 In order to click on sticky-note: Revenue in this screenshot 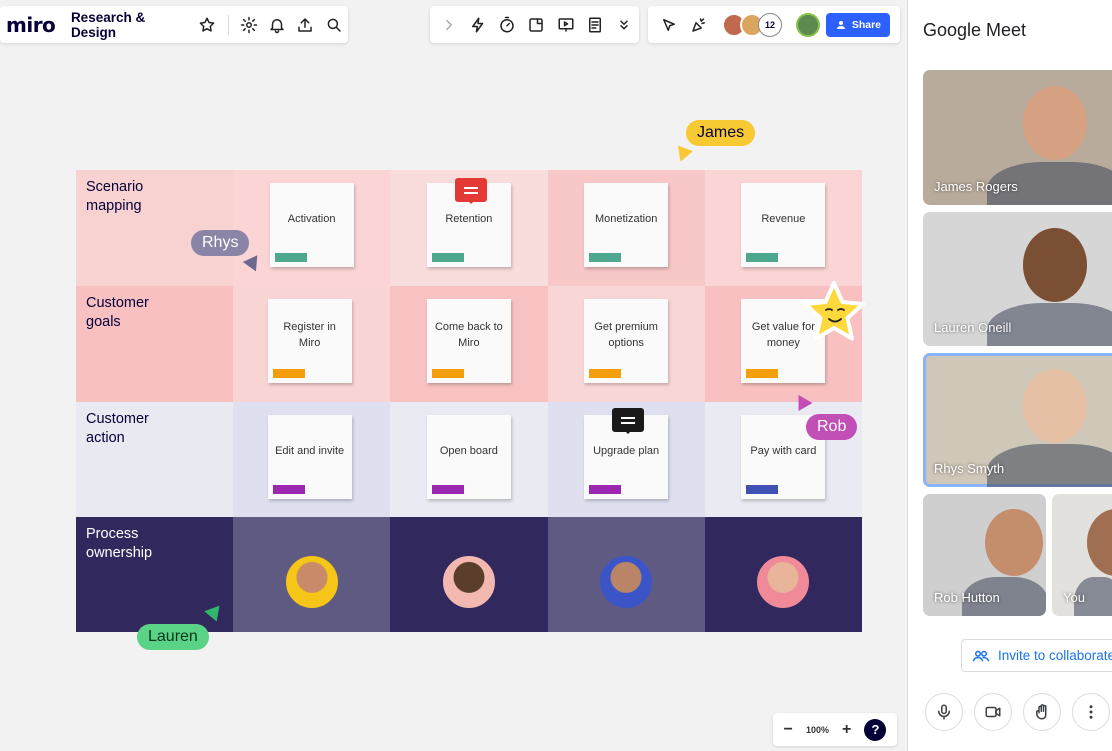, I will do `click(783, 225)`.